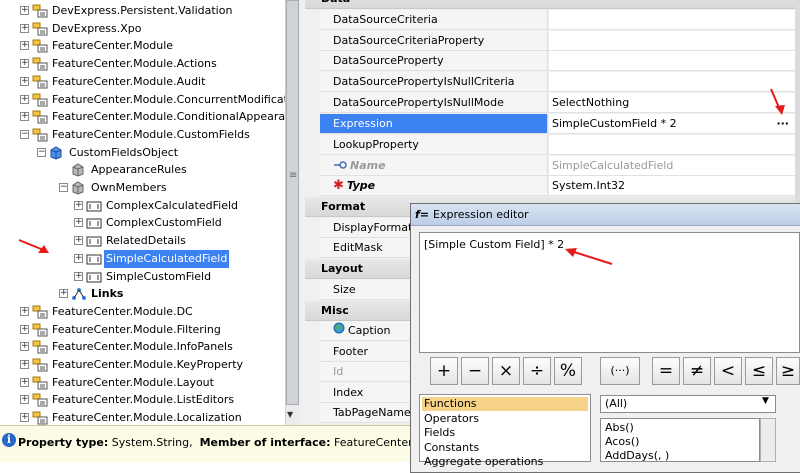 This screenshot has height=473, width=800. I want to click on tree-scrollbar-thumb, so click(292, 202).